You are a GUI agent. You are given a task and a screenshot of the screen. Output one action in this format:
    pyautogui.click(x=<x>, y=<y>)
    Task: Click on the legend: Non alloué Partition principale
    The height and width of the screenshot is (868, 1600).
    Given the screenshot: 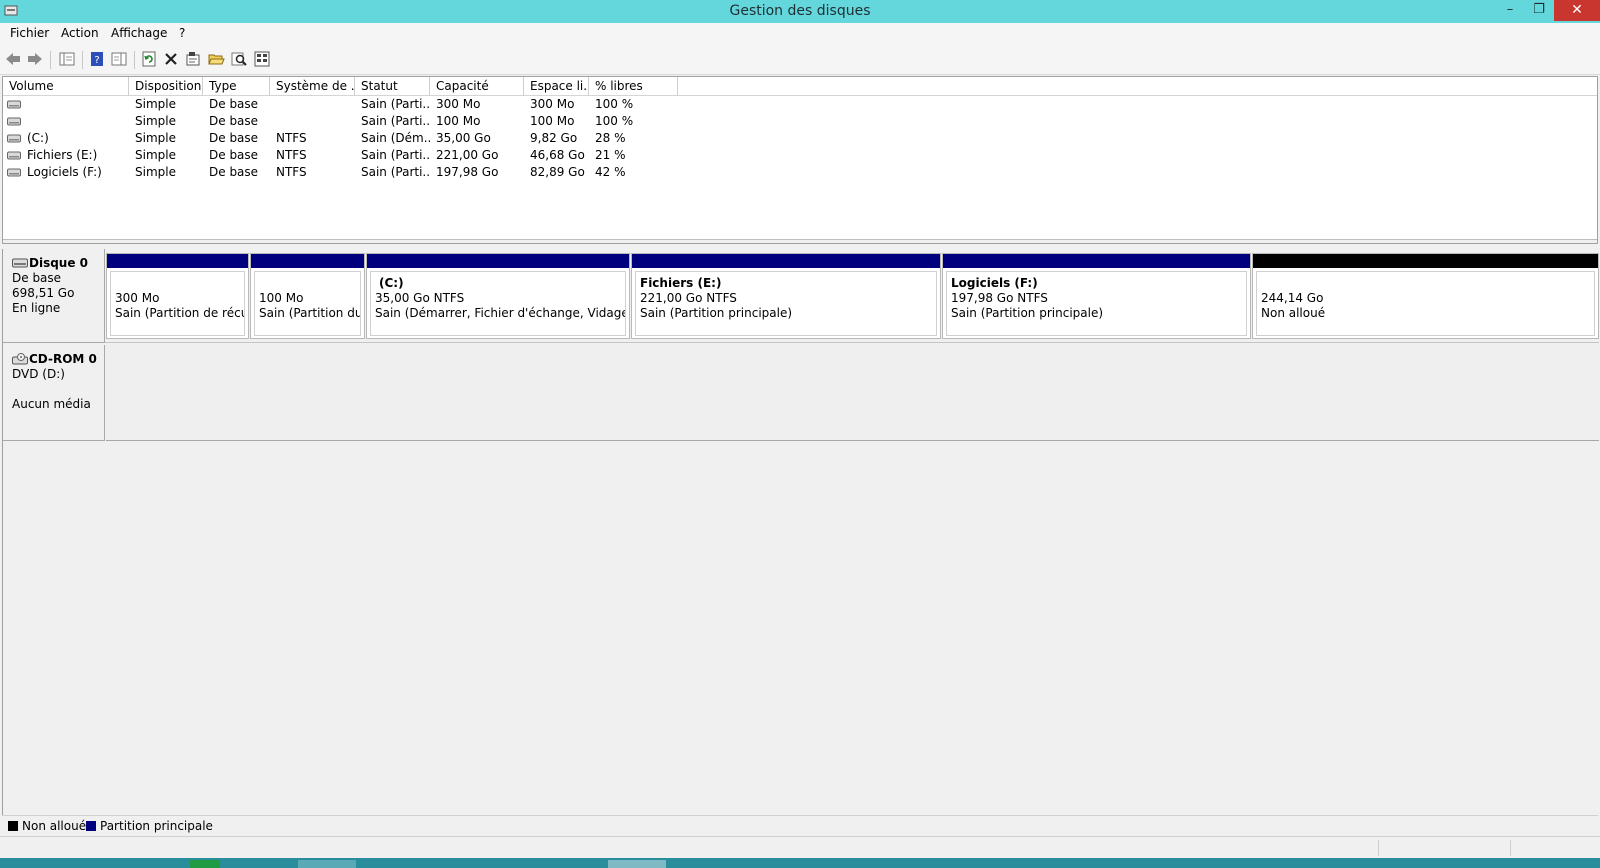 What is the action you would take?
    pyautogui.click(x=800, y=825)
    